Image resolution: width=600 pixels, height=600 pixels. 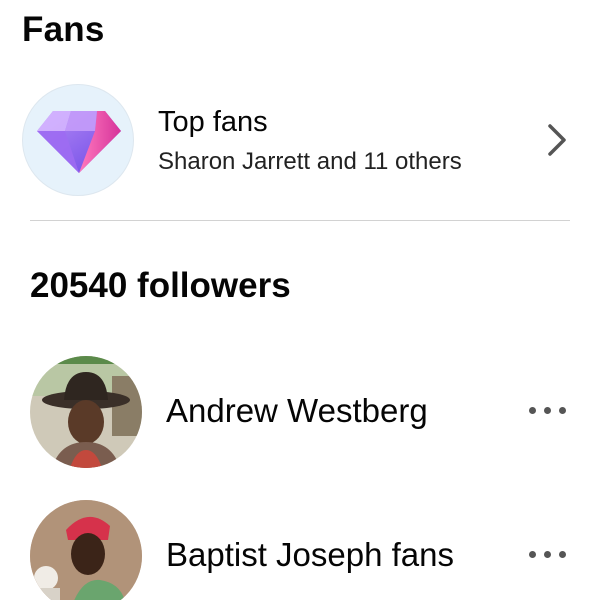 I want to click on top-fans-title: Top fans, so click(x=213, y=122).